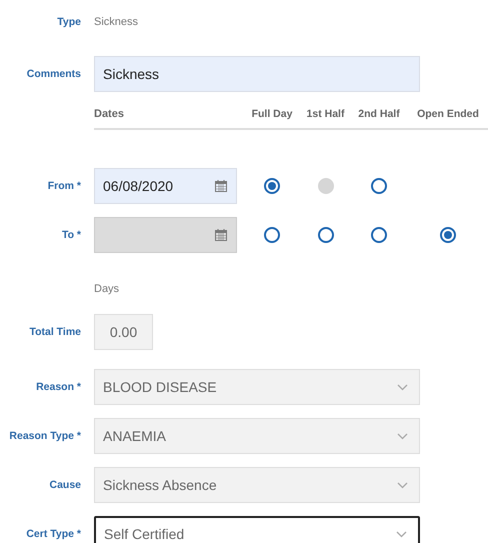 The image size is (488, 543). Describe the element at coordinates (257, 74) in the screenshot. I see `comments-field: Sickness` at that location.